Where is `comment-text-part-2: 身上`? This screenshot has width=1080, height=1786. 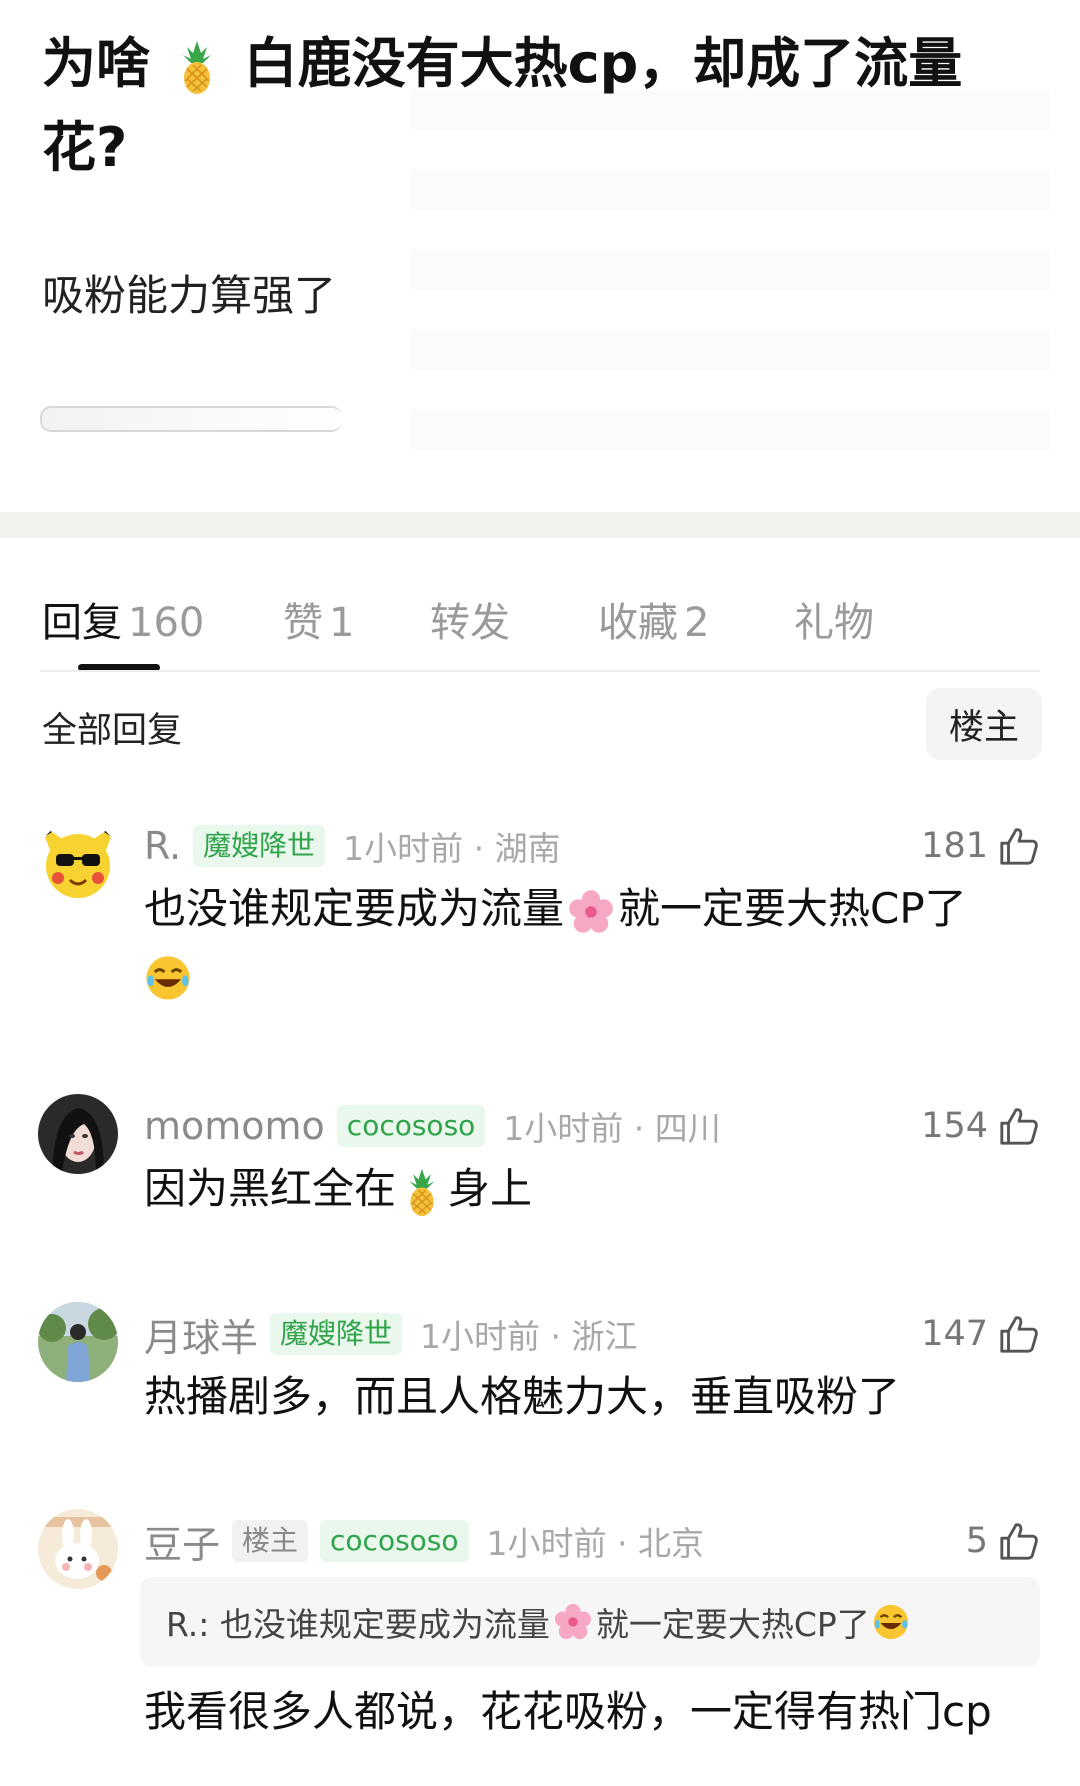
comment-text-part-2: 身上 is located at coordinates (490, 1188).